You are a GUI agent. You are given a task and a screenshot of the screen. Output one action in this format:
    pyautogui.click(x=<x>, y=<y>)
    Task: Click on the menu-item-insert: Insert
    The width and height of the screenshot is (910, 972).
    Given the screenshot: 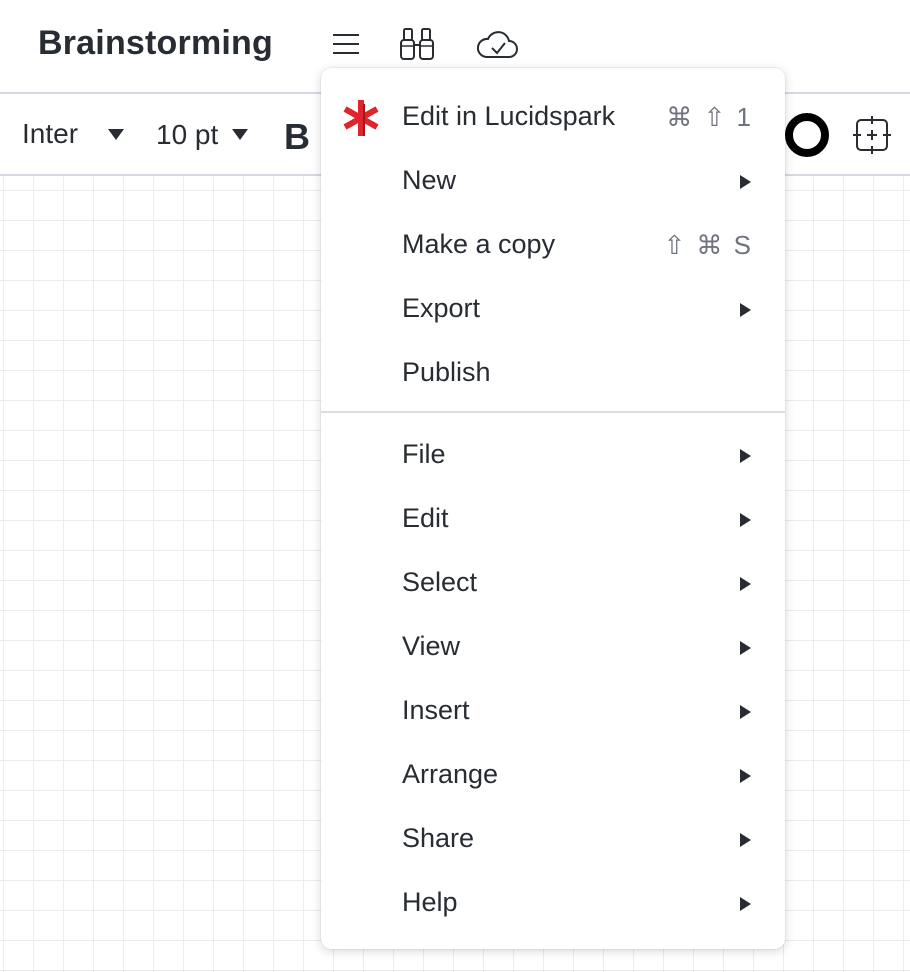 What is the action you would take?
    pyautogui.click(x=553, y=712)
    